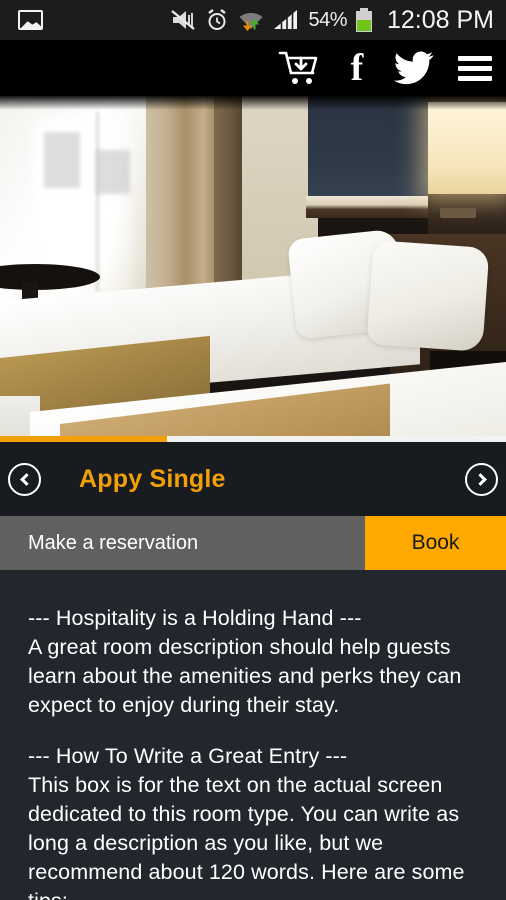  I want to click on status-bar-right: 54% 12:08 PM, so click(338, 20).